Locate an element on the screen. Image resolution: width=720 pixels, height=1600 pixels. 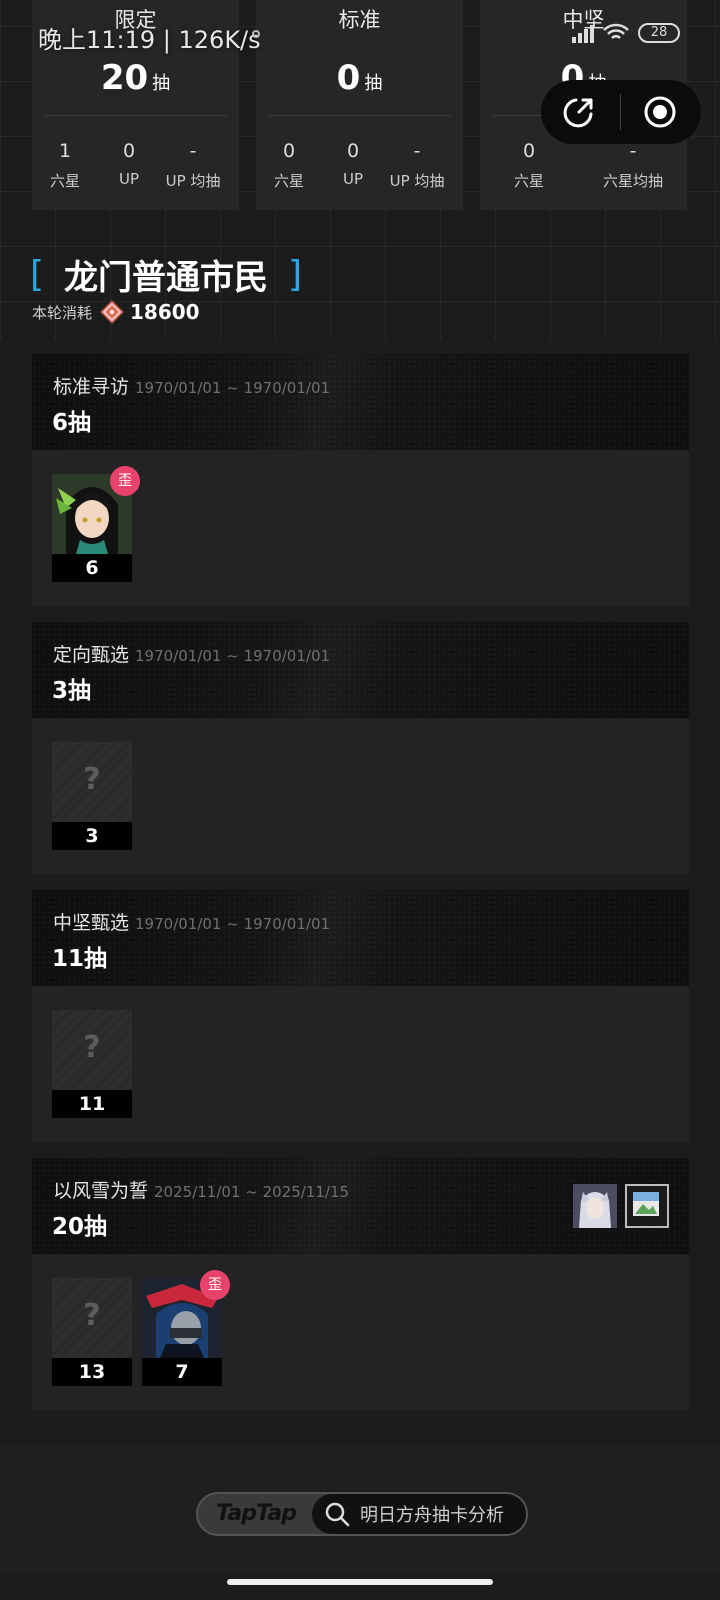
pool-section: 定向甄选 1970/01/01 ~ 1970/01/01 3抽 ? 3 is located at coordinates (360, 748).